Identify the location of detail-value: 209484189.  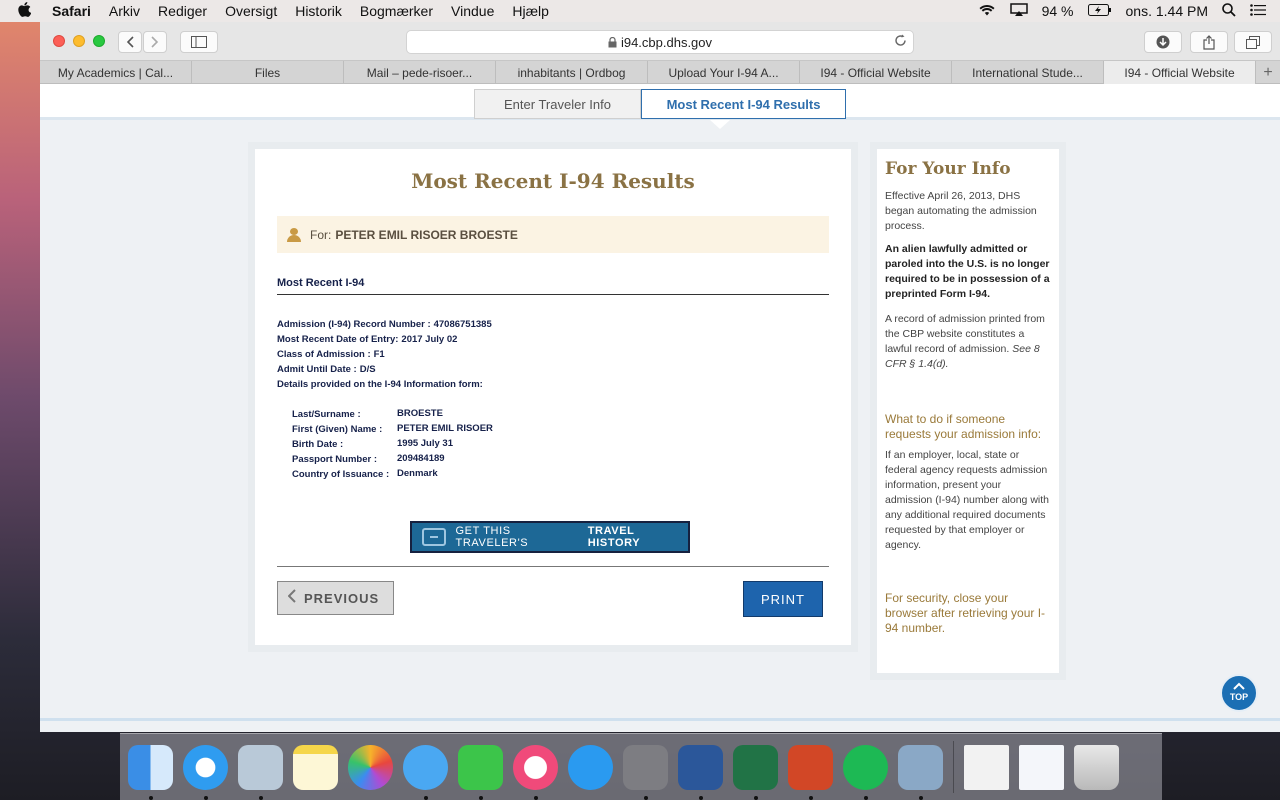
(421, 458).